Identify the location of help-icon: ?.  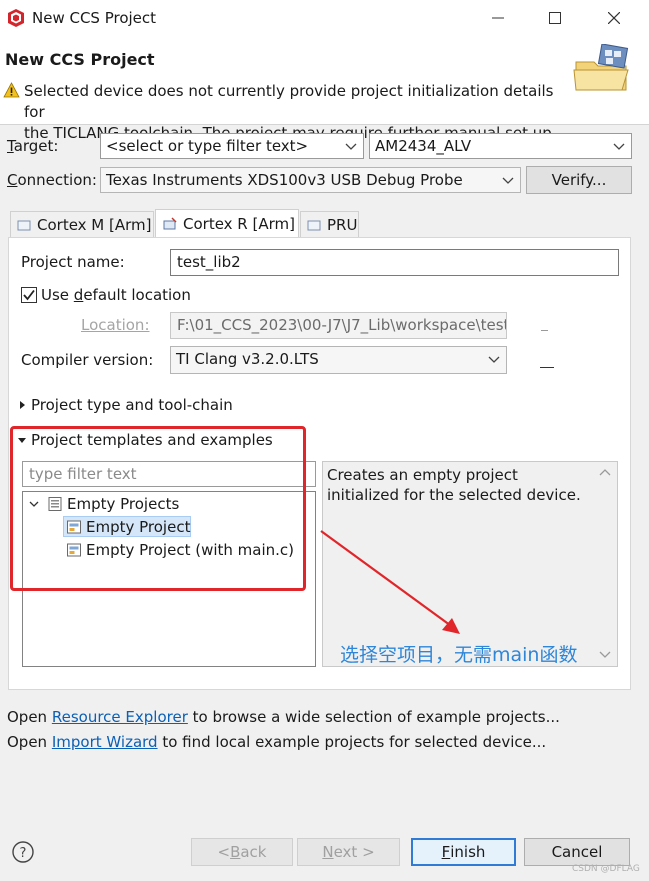
(23, 852).